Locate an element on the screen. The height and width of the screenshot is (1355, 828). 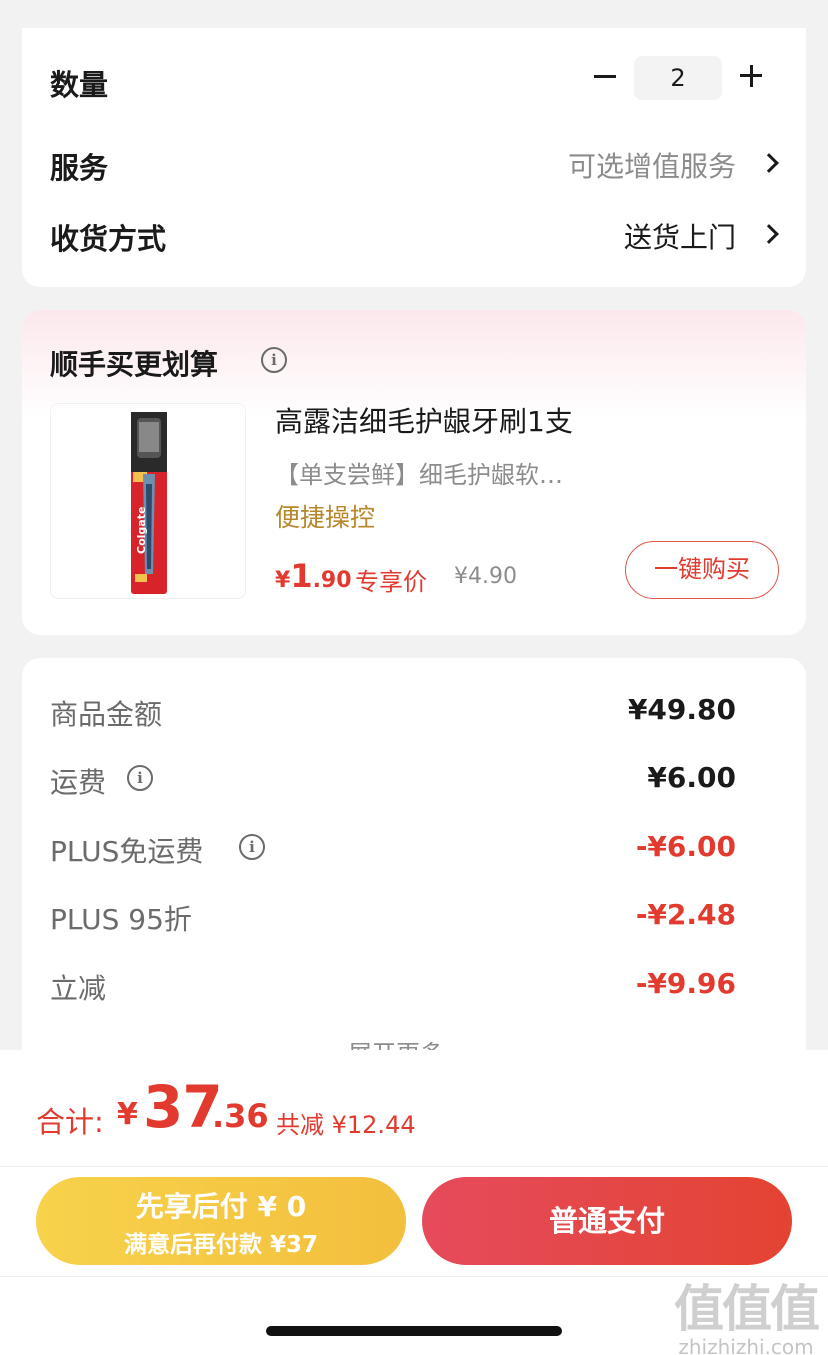
watermark: 值值值 zhizhizhi.com is located at coordinates (747, 1312).